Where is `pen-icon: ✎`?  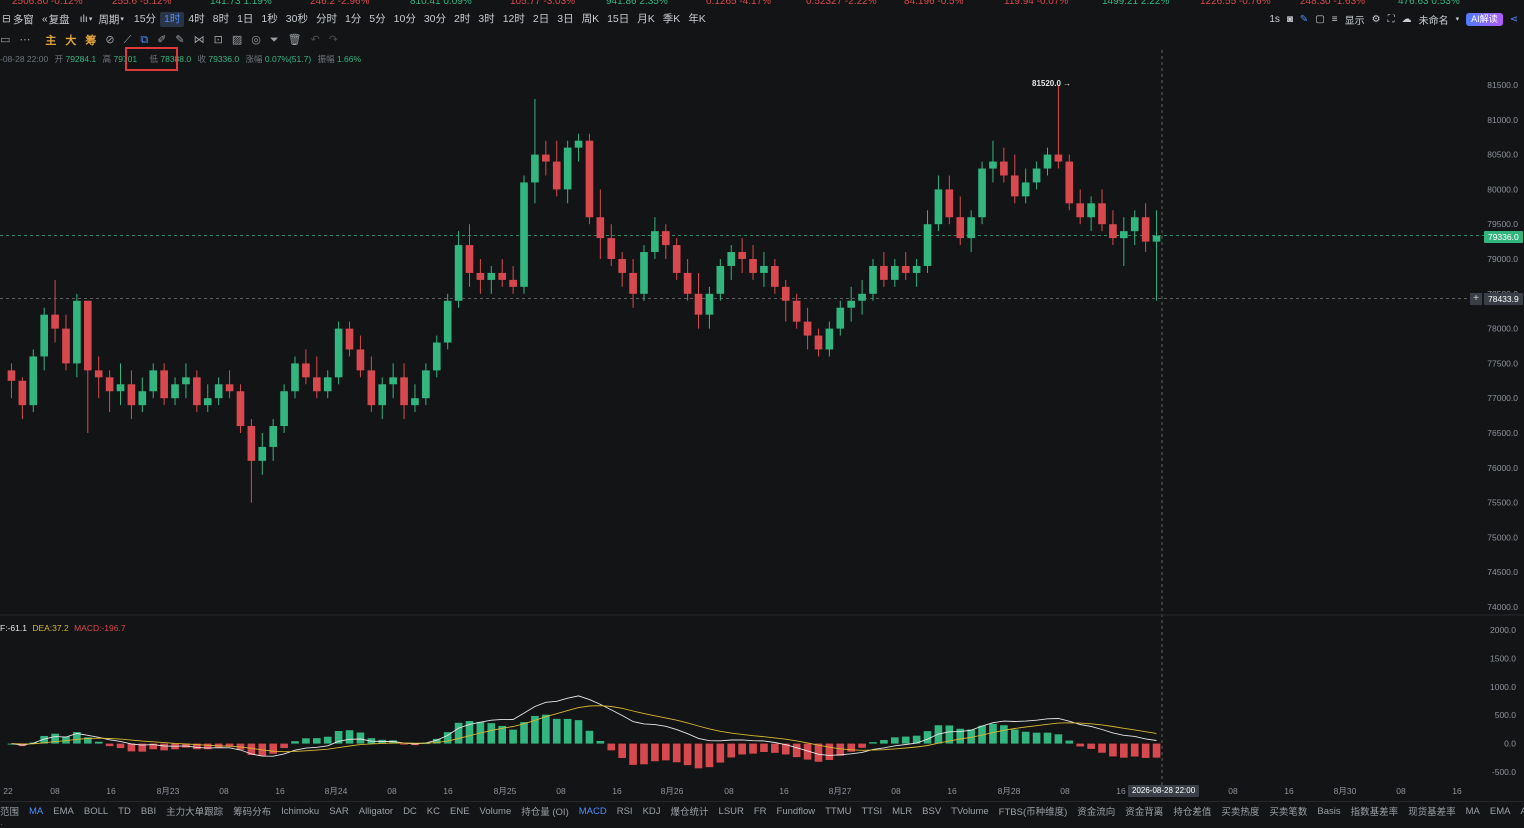 pen-icon: ✎ is located at coordinates (179, 40).